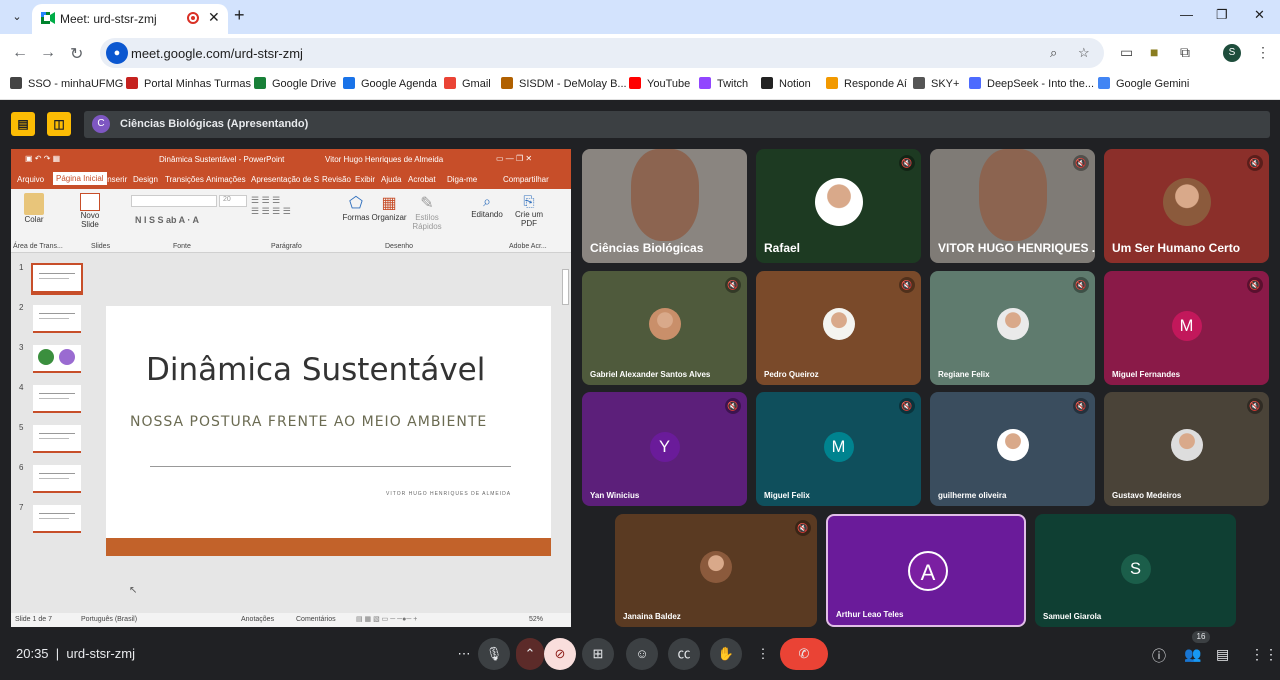 The image size is (1280, 680). I want to click on participant-tile: 🔇 Um Ser Humano Certo, so click(1186, 206).